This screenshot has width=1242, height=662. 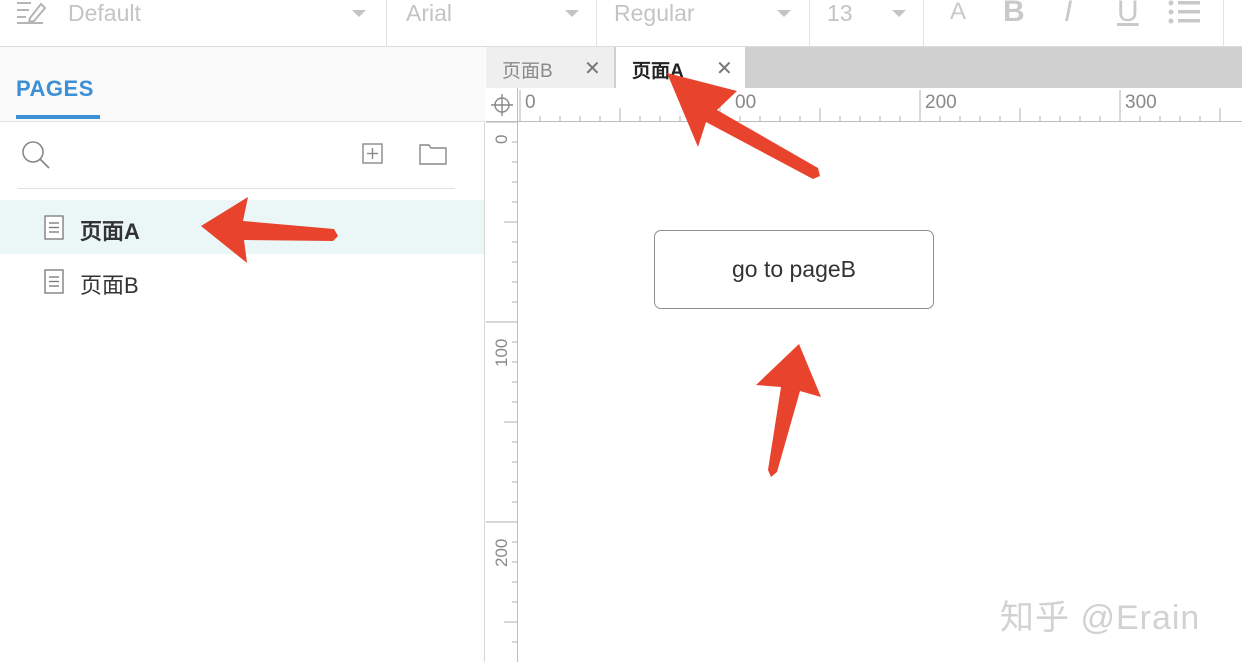 I want to click on tab-page-a: 页面A ✕, so click(x=681, y=67).